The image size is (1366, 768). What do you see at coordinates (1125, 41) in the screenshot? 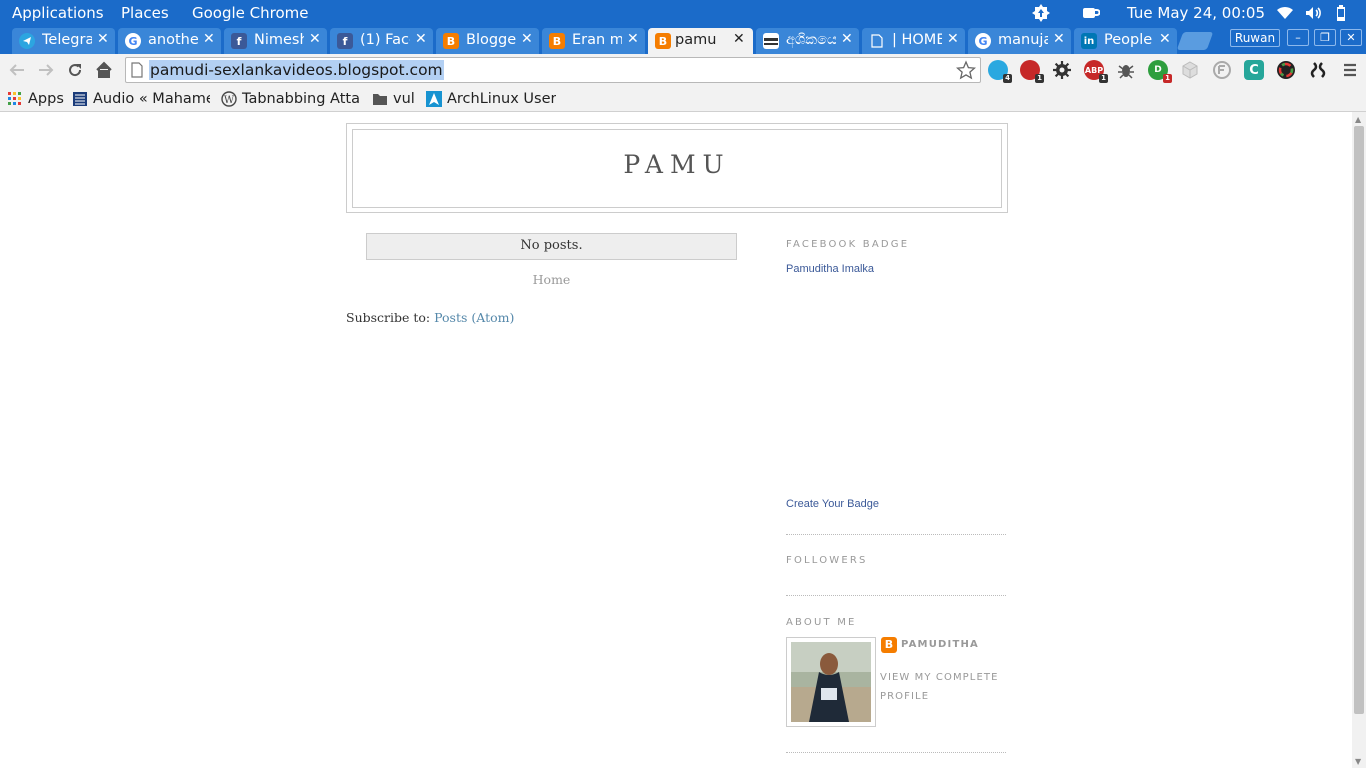
I see `tab-people: in People ✕` at bounding box center [1125, 41].